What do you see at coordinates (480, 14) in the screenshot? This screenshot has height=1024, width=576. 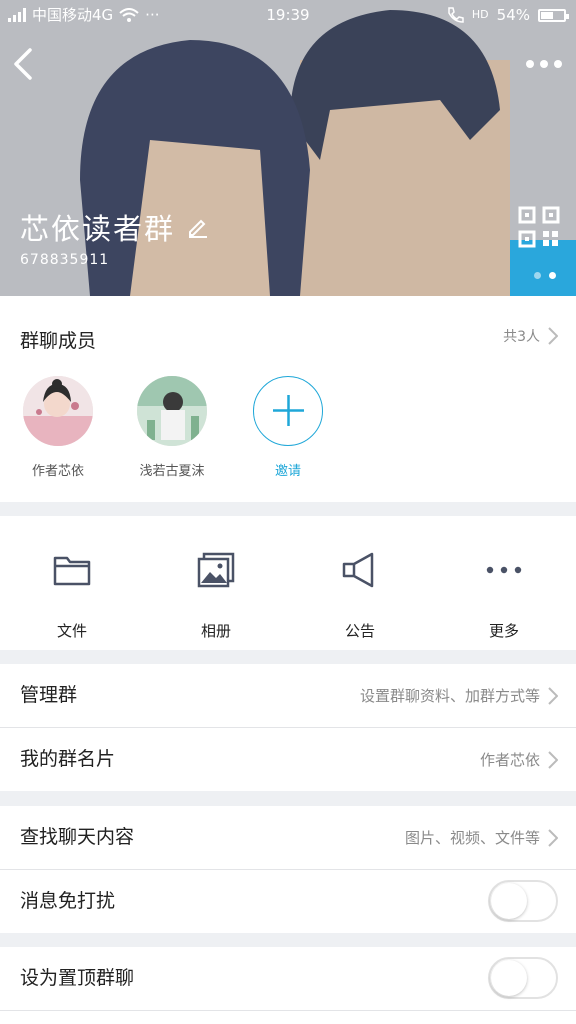 I see `hd-badge: HD` at bounding box center [480, 14].